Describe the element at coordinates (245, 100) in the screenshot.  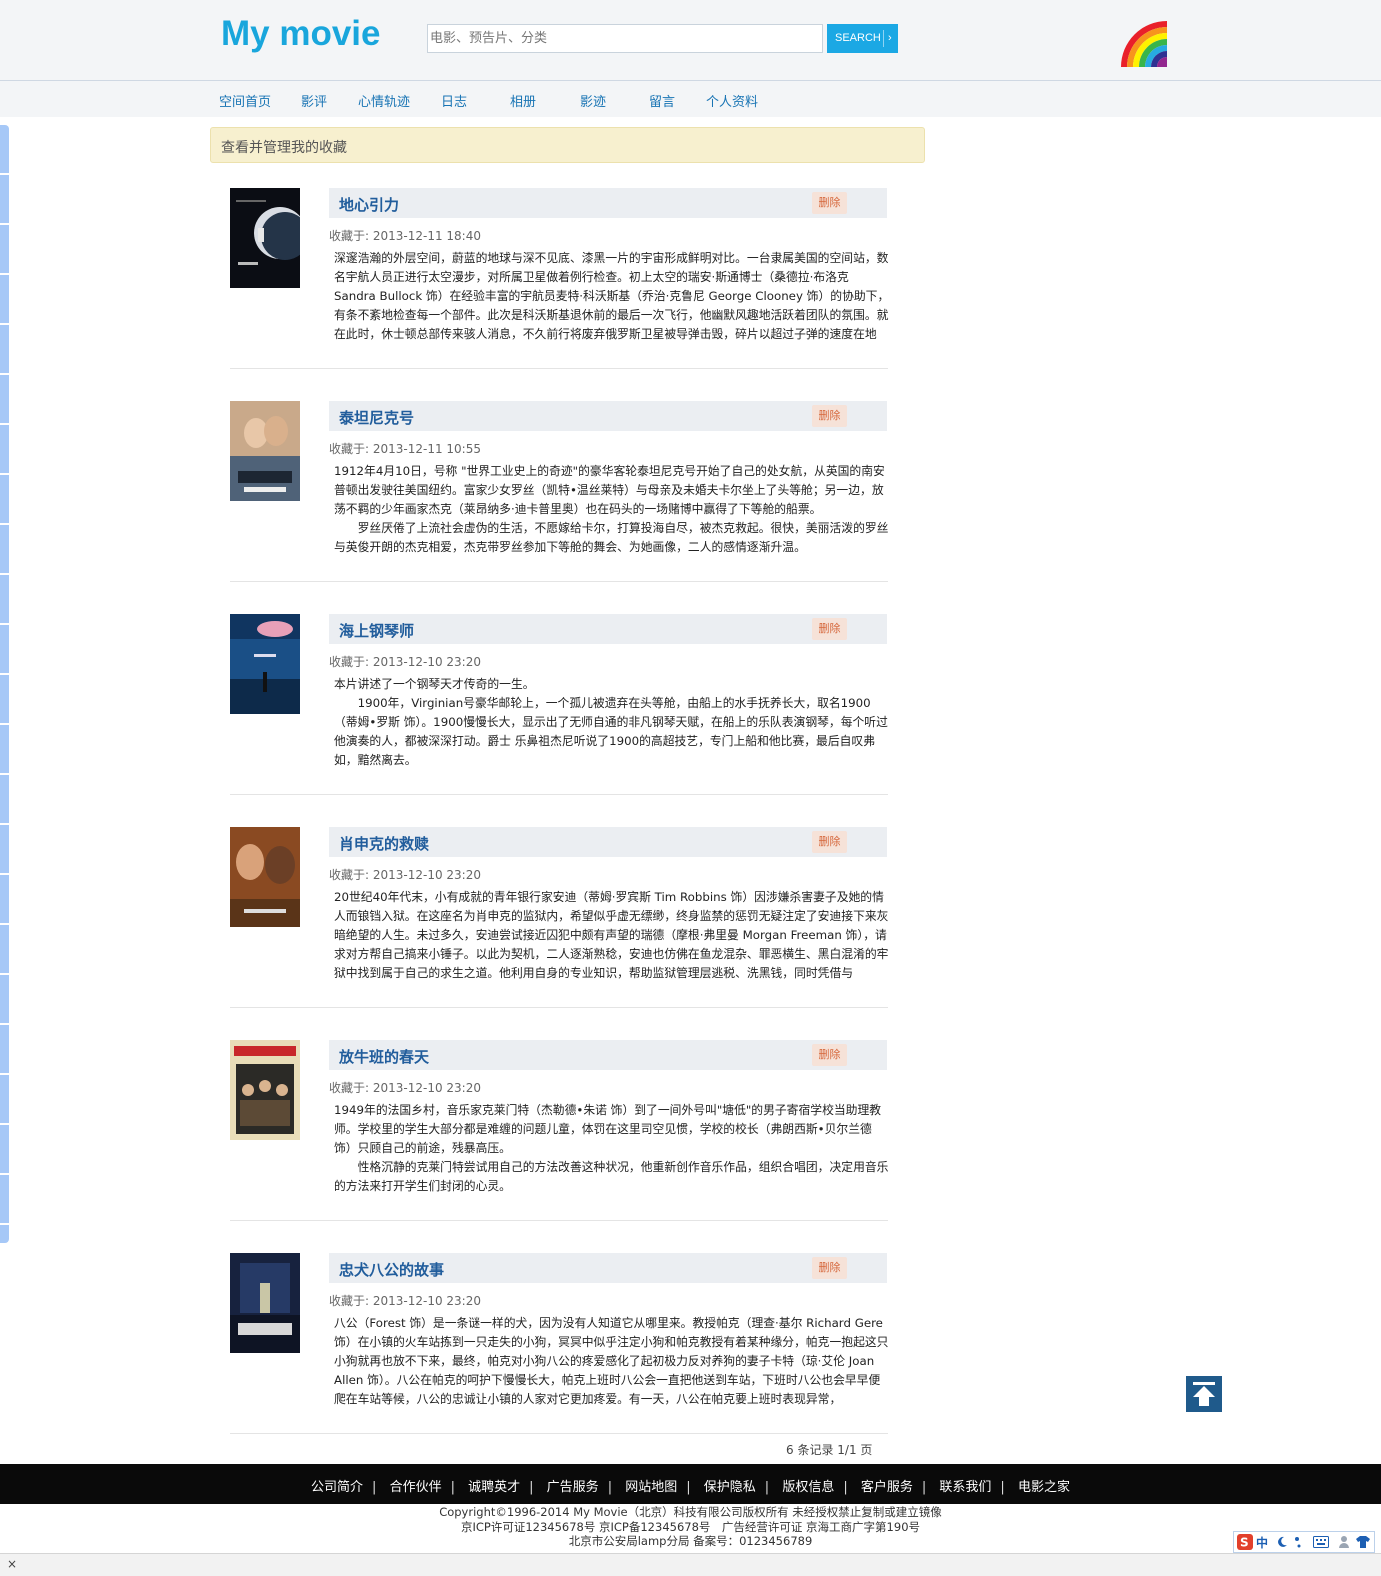
I see `nav-home: 空间首页` at that location.